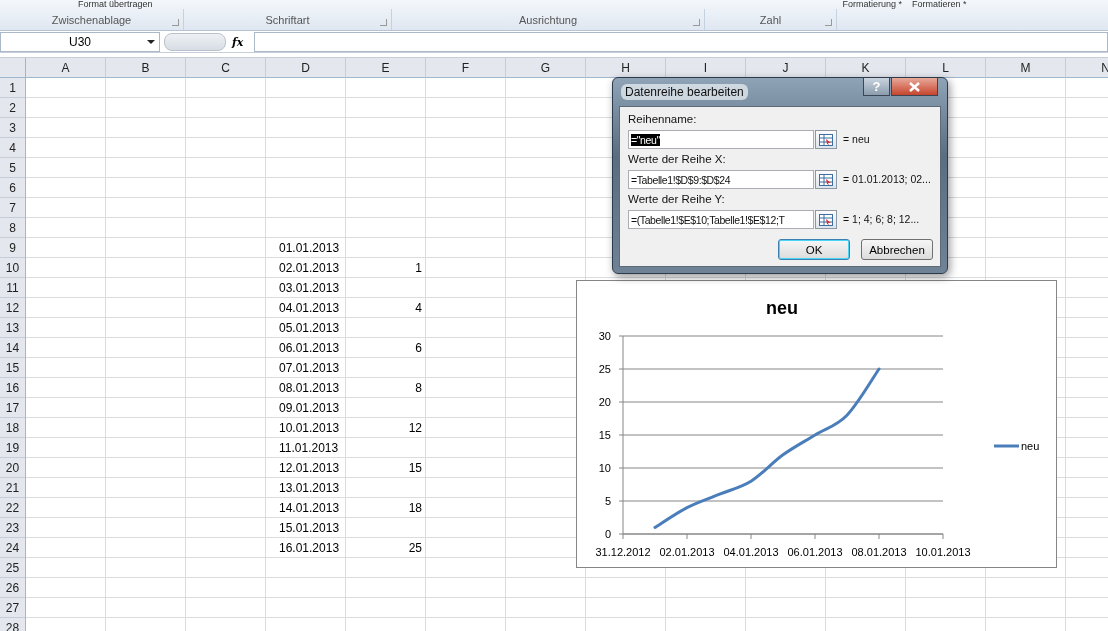 The height and width of the screenshot is (631, 1108). I want to click on row-header: 20, so click(13, 468).